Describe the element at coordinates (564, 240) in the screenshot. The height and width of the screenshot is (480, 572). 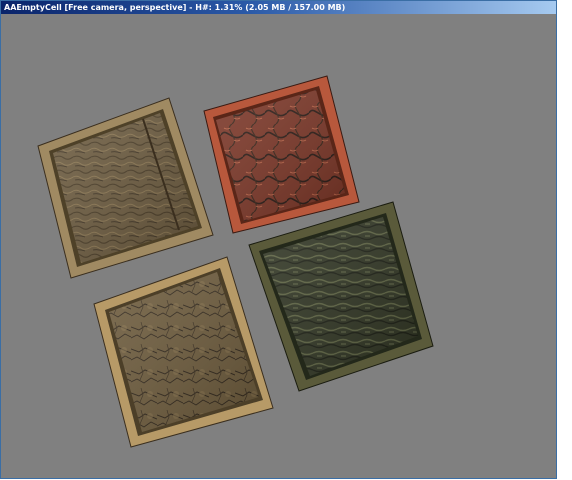
I see `desktop-margin` at that location.